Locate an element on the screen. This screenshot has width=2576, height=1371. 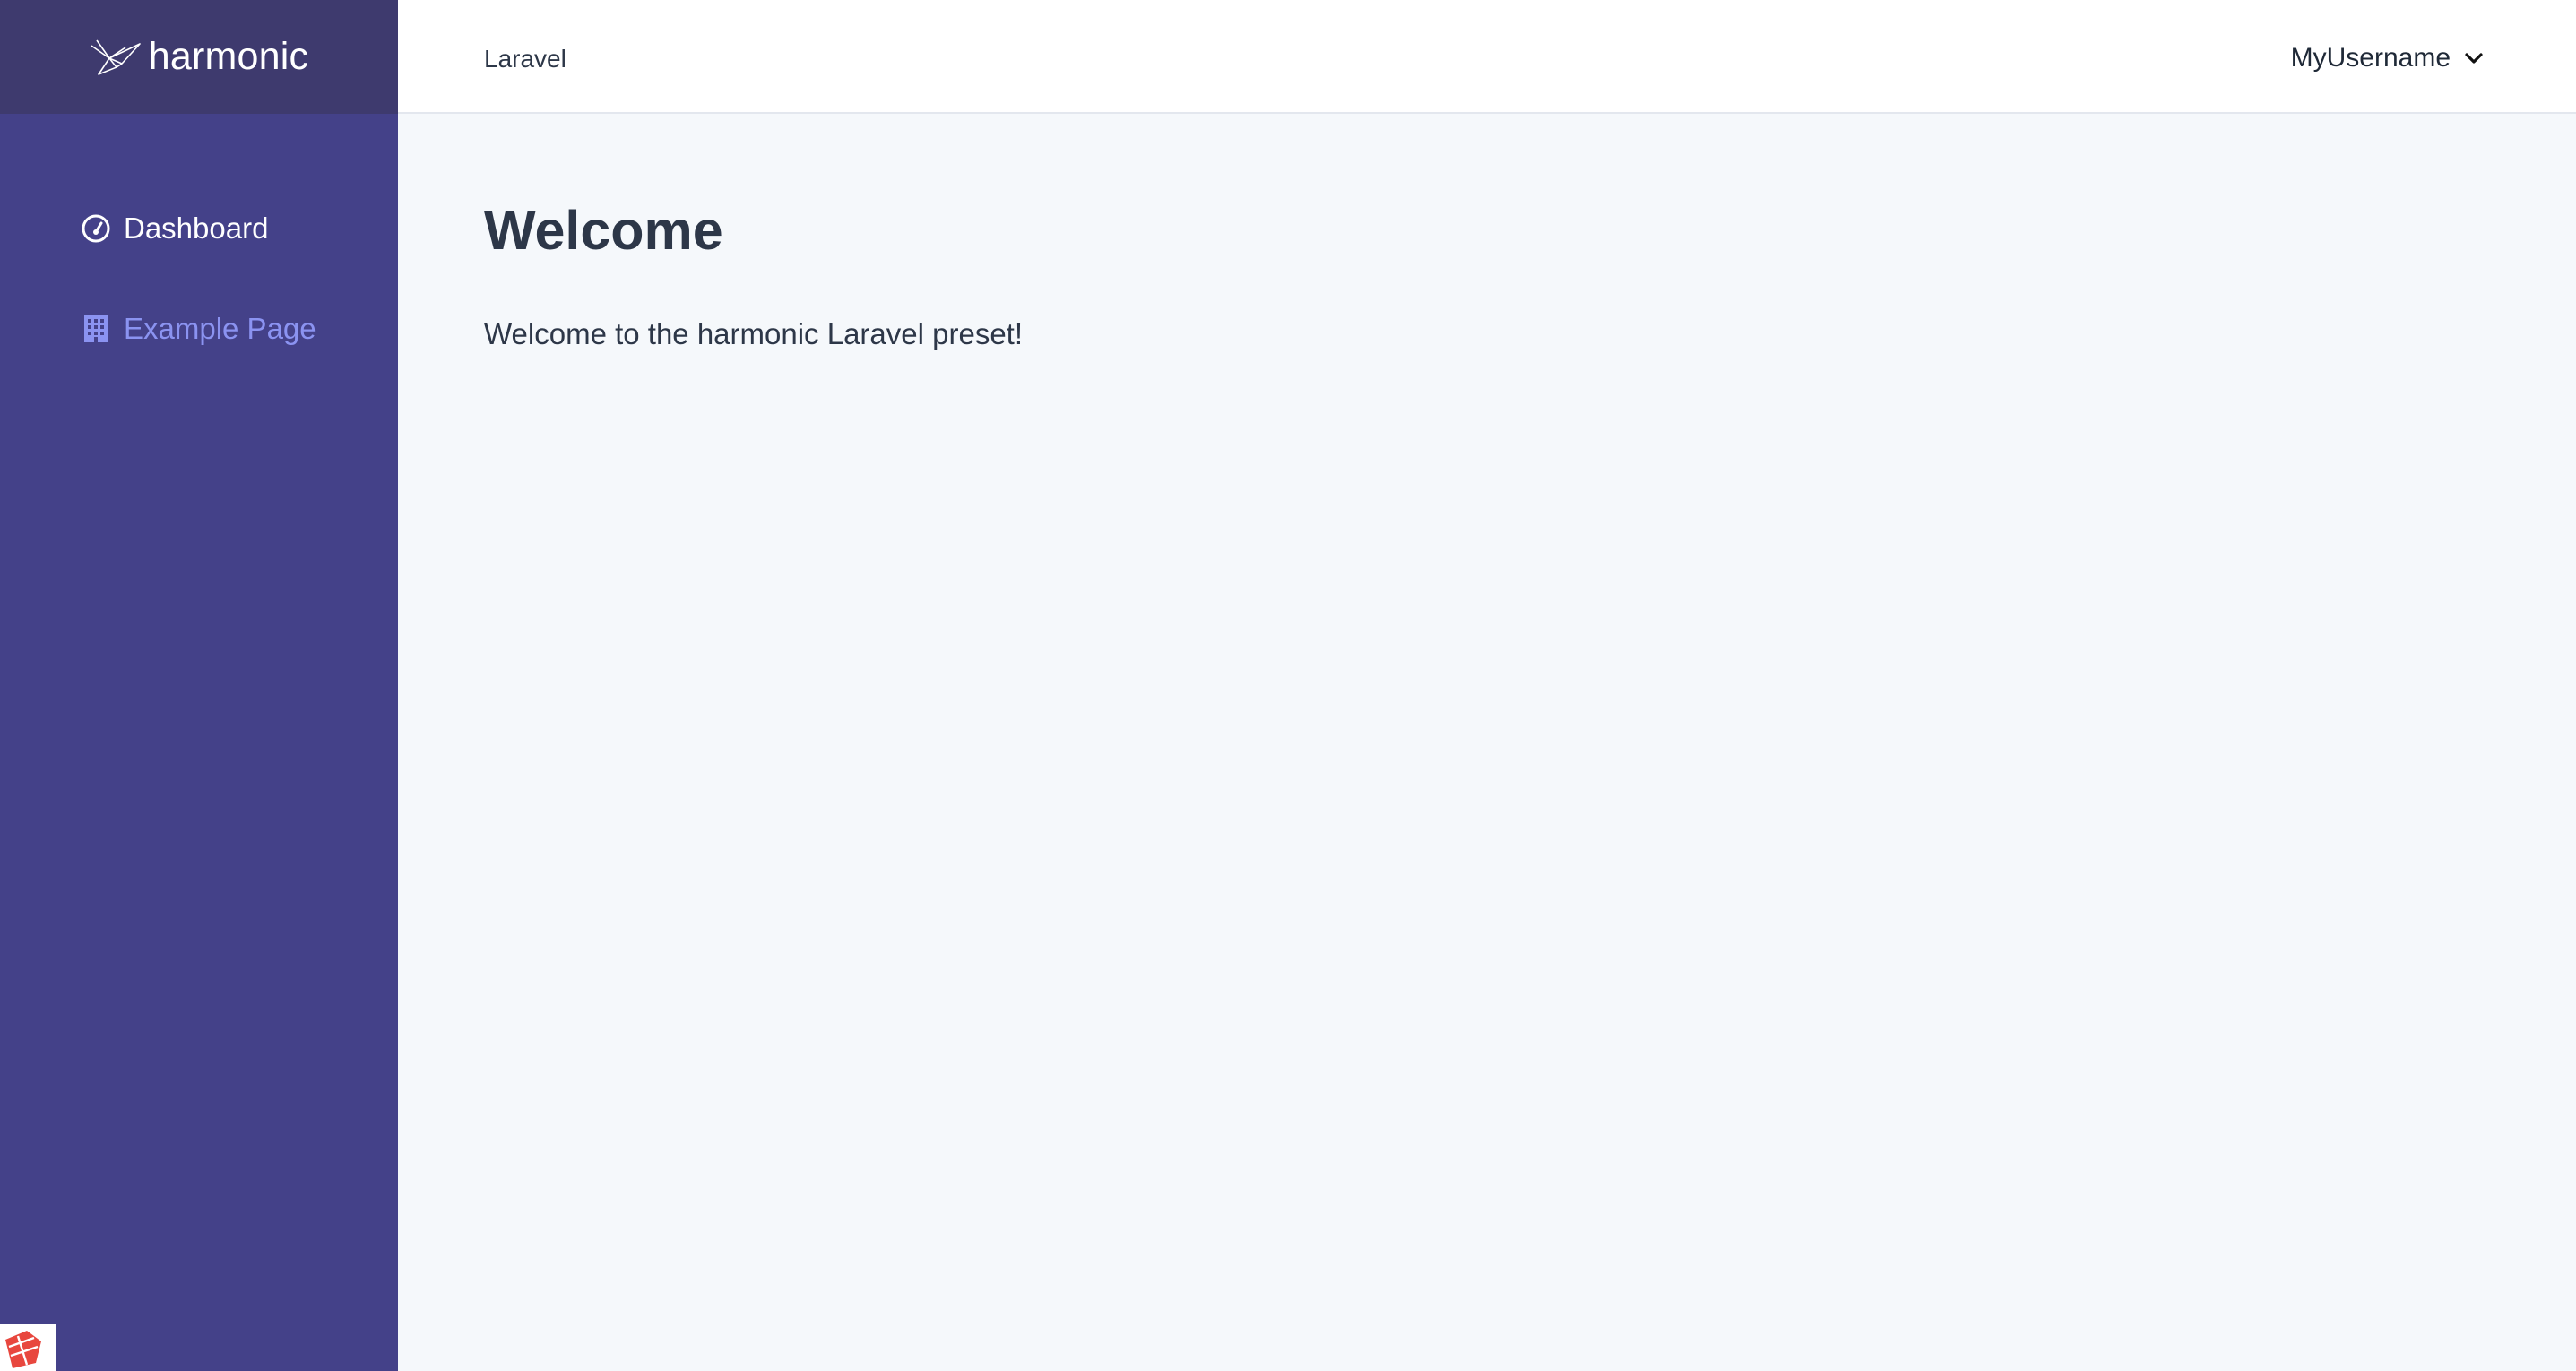
brand-bar: harmonic is located at coordinates (199, 57).